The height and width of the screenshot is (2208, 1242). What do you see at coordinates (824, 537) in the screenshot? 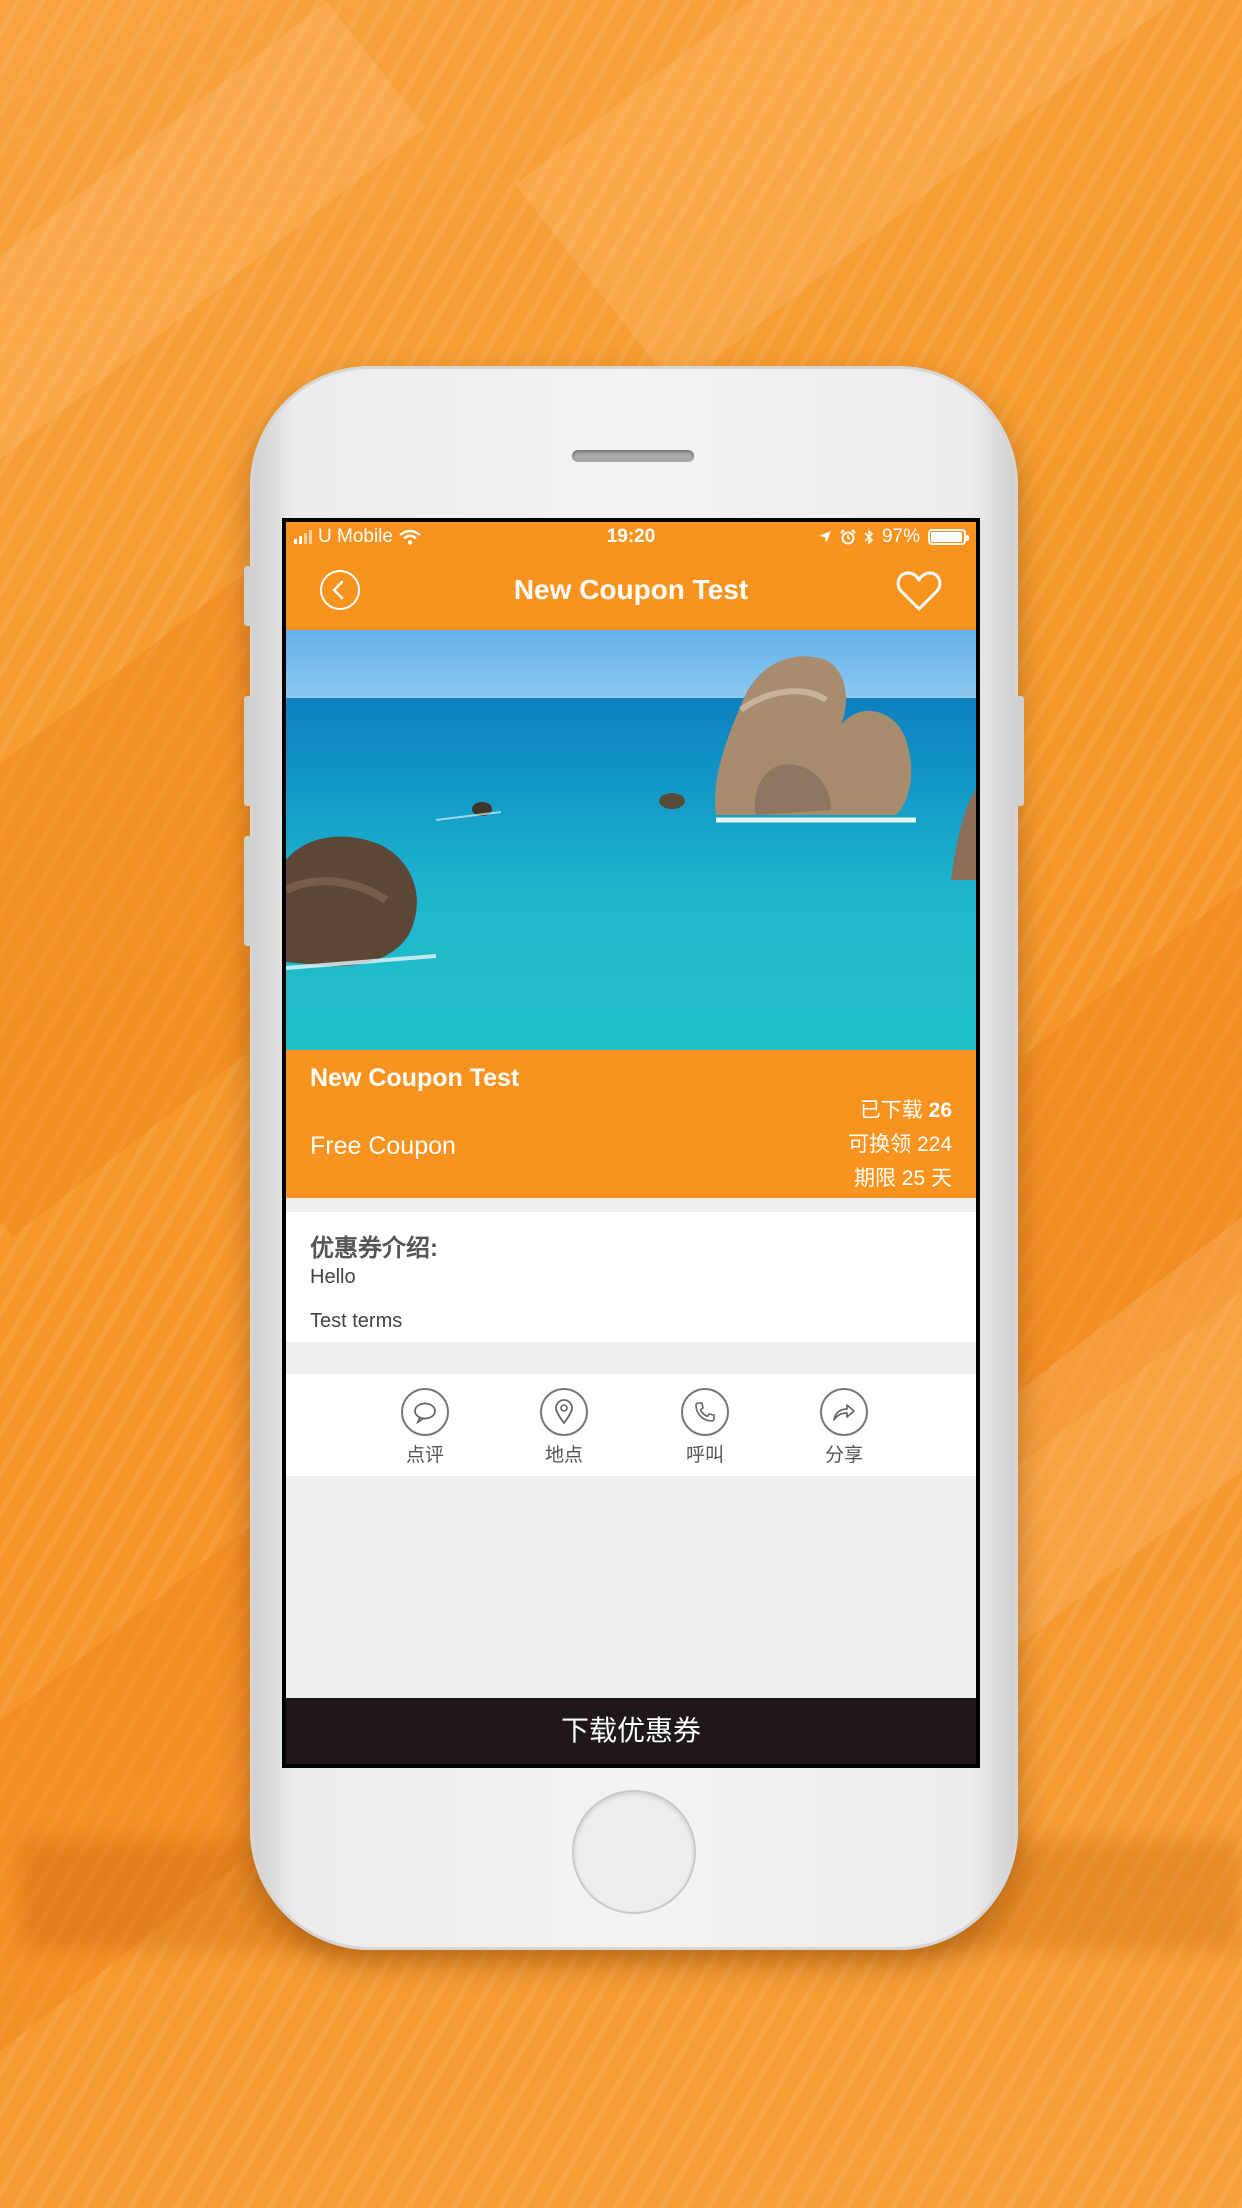
I see `location-arrow-icon` at bounding box center [824, 537].